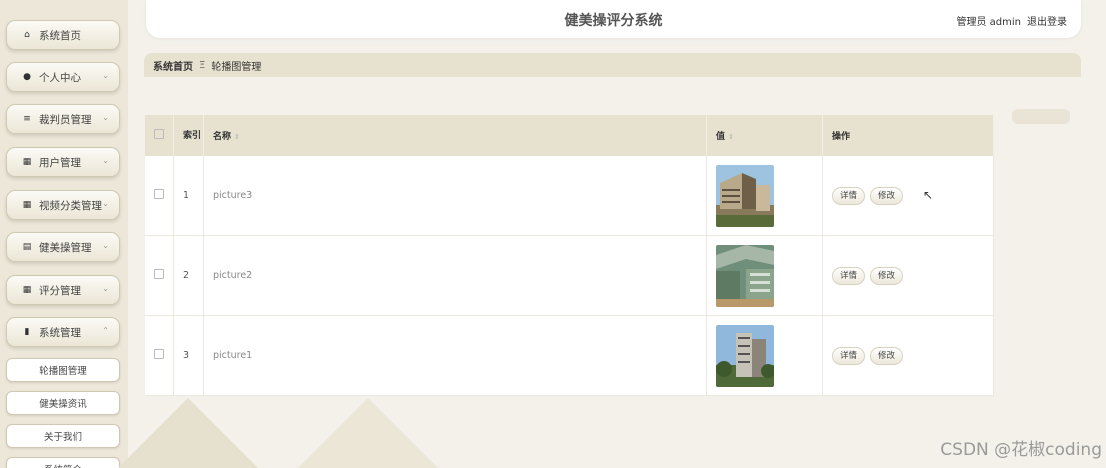 The height and width of the screenshot is (468, 1106). What do you see at coordinates (27, 35) in the screenshot?
I see `home-icon: ⌂` at bounding box center [27, 35].